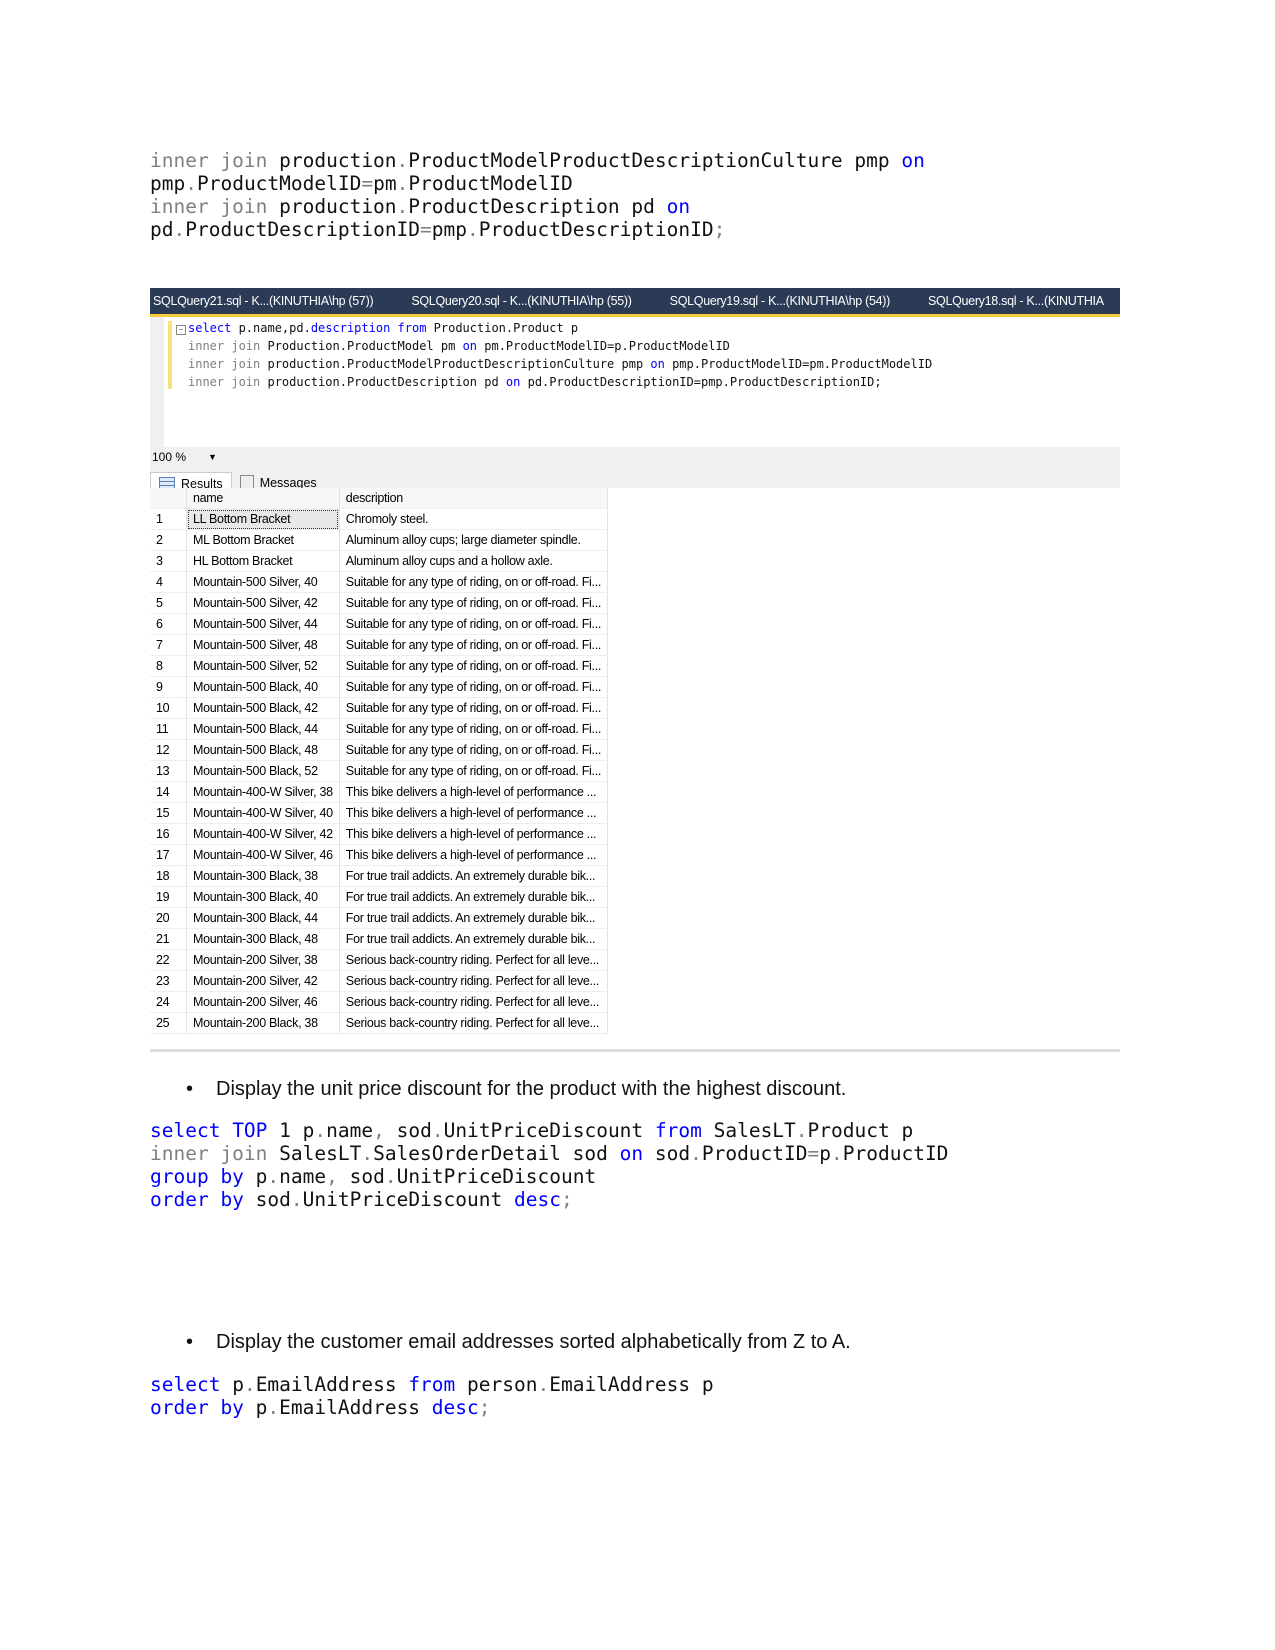 The width and height of the screenshot is (1275, 1650). What do you see at coordinates (263, 897) in the screenshot?
I see `cell-name: Mountain-300 Black, 40` at bounding box center [263, 897].